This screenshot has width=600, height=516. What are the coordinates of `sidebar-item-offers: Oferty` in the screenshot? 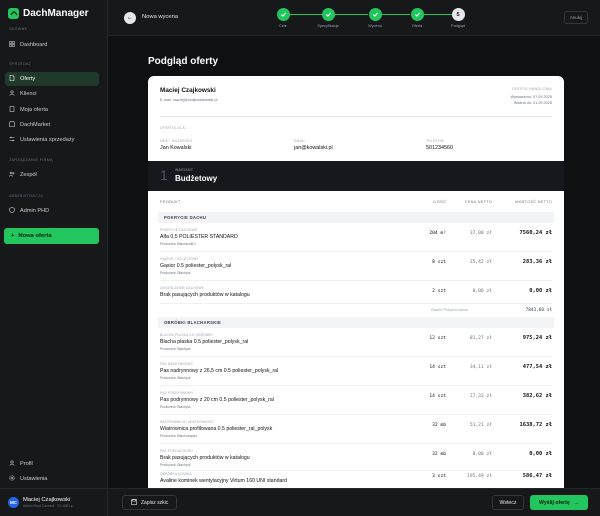 It's located at (52, 79).